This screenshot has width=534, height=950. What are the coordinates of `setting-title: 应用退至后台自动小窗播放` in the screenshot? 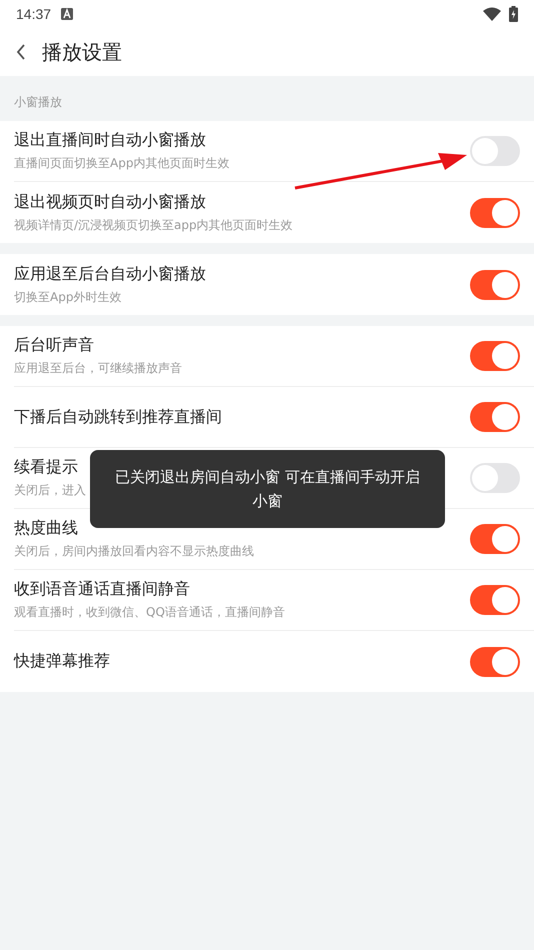 It's located at (110, 274).